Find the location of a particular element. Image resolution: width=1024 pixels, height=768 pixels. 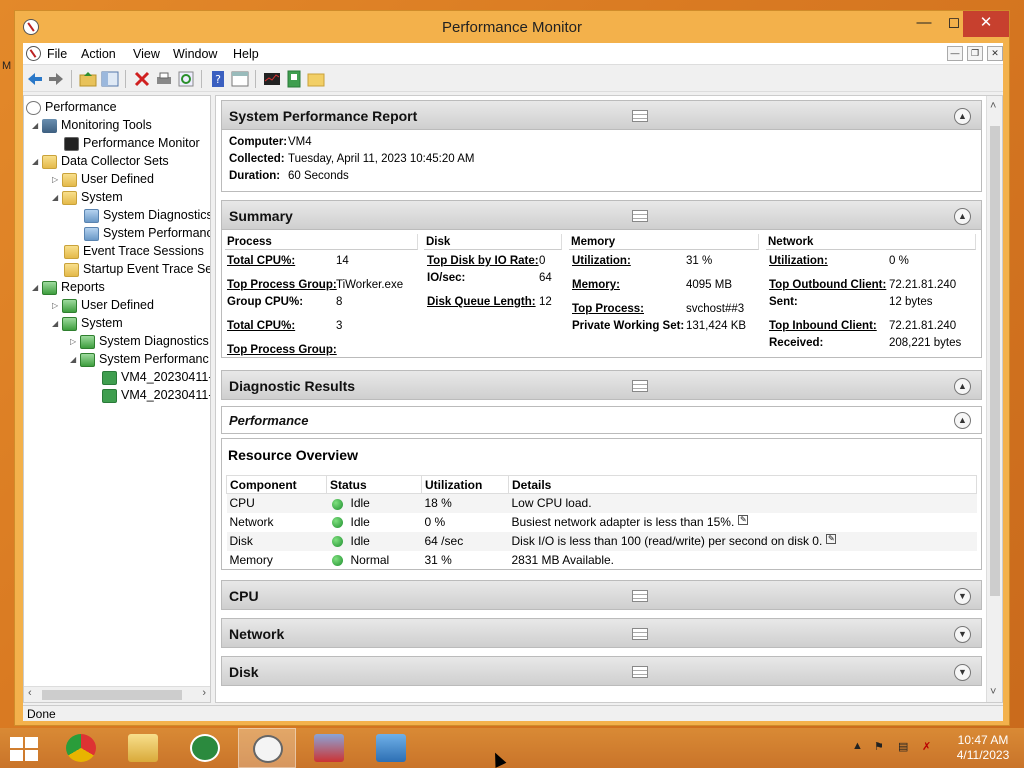

scroll-left-icon: ‹ is located at coordinates (30, 693).